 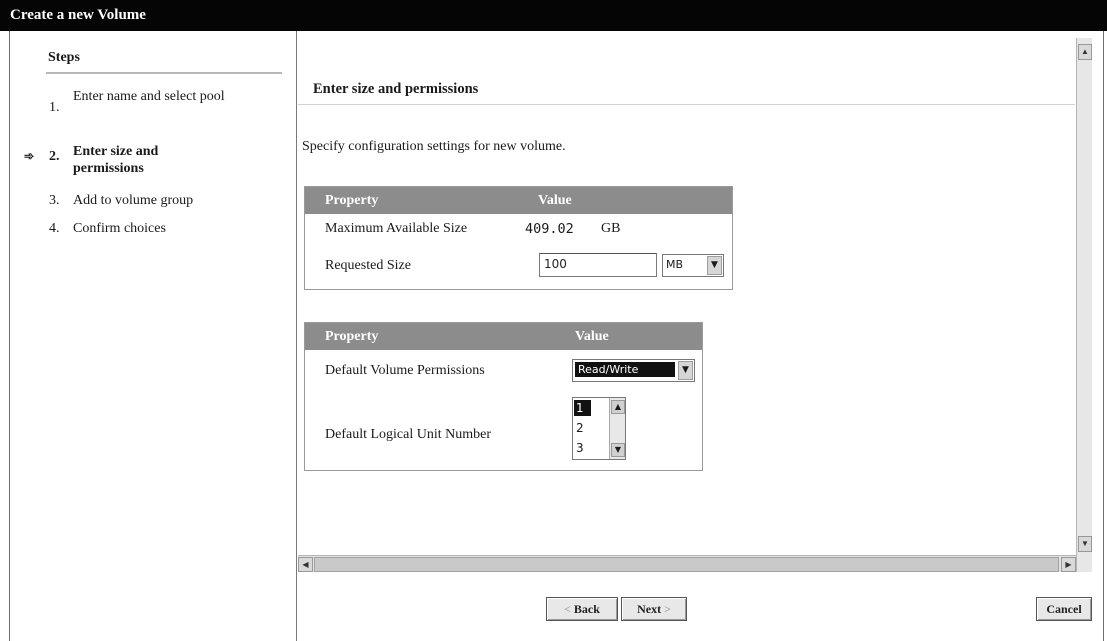 I want to click on permissions-selected: Read/Write, so click(x=625, y=369).